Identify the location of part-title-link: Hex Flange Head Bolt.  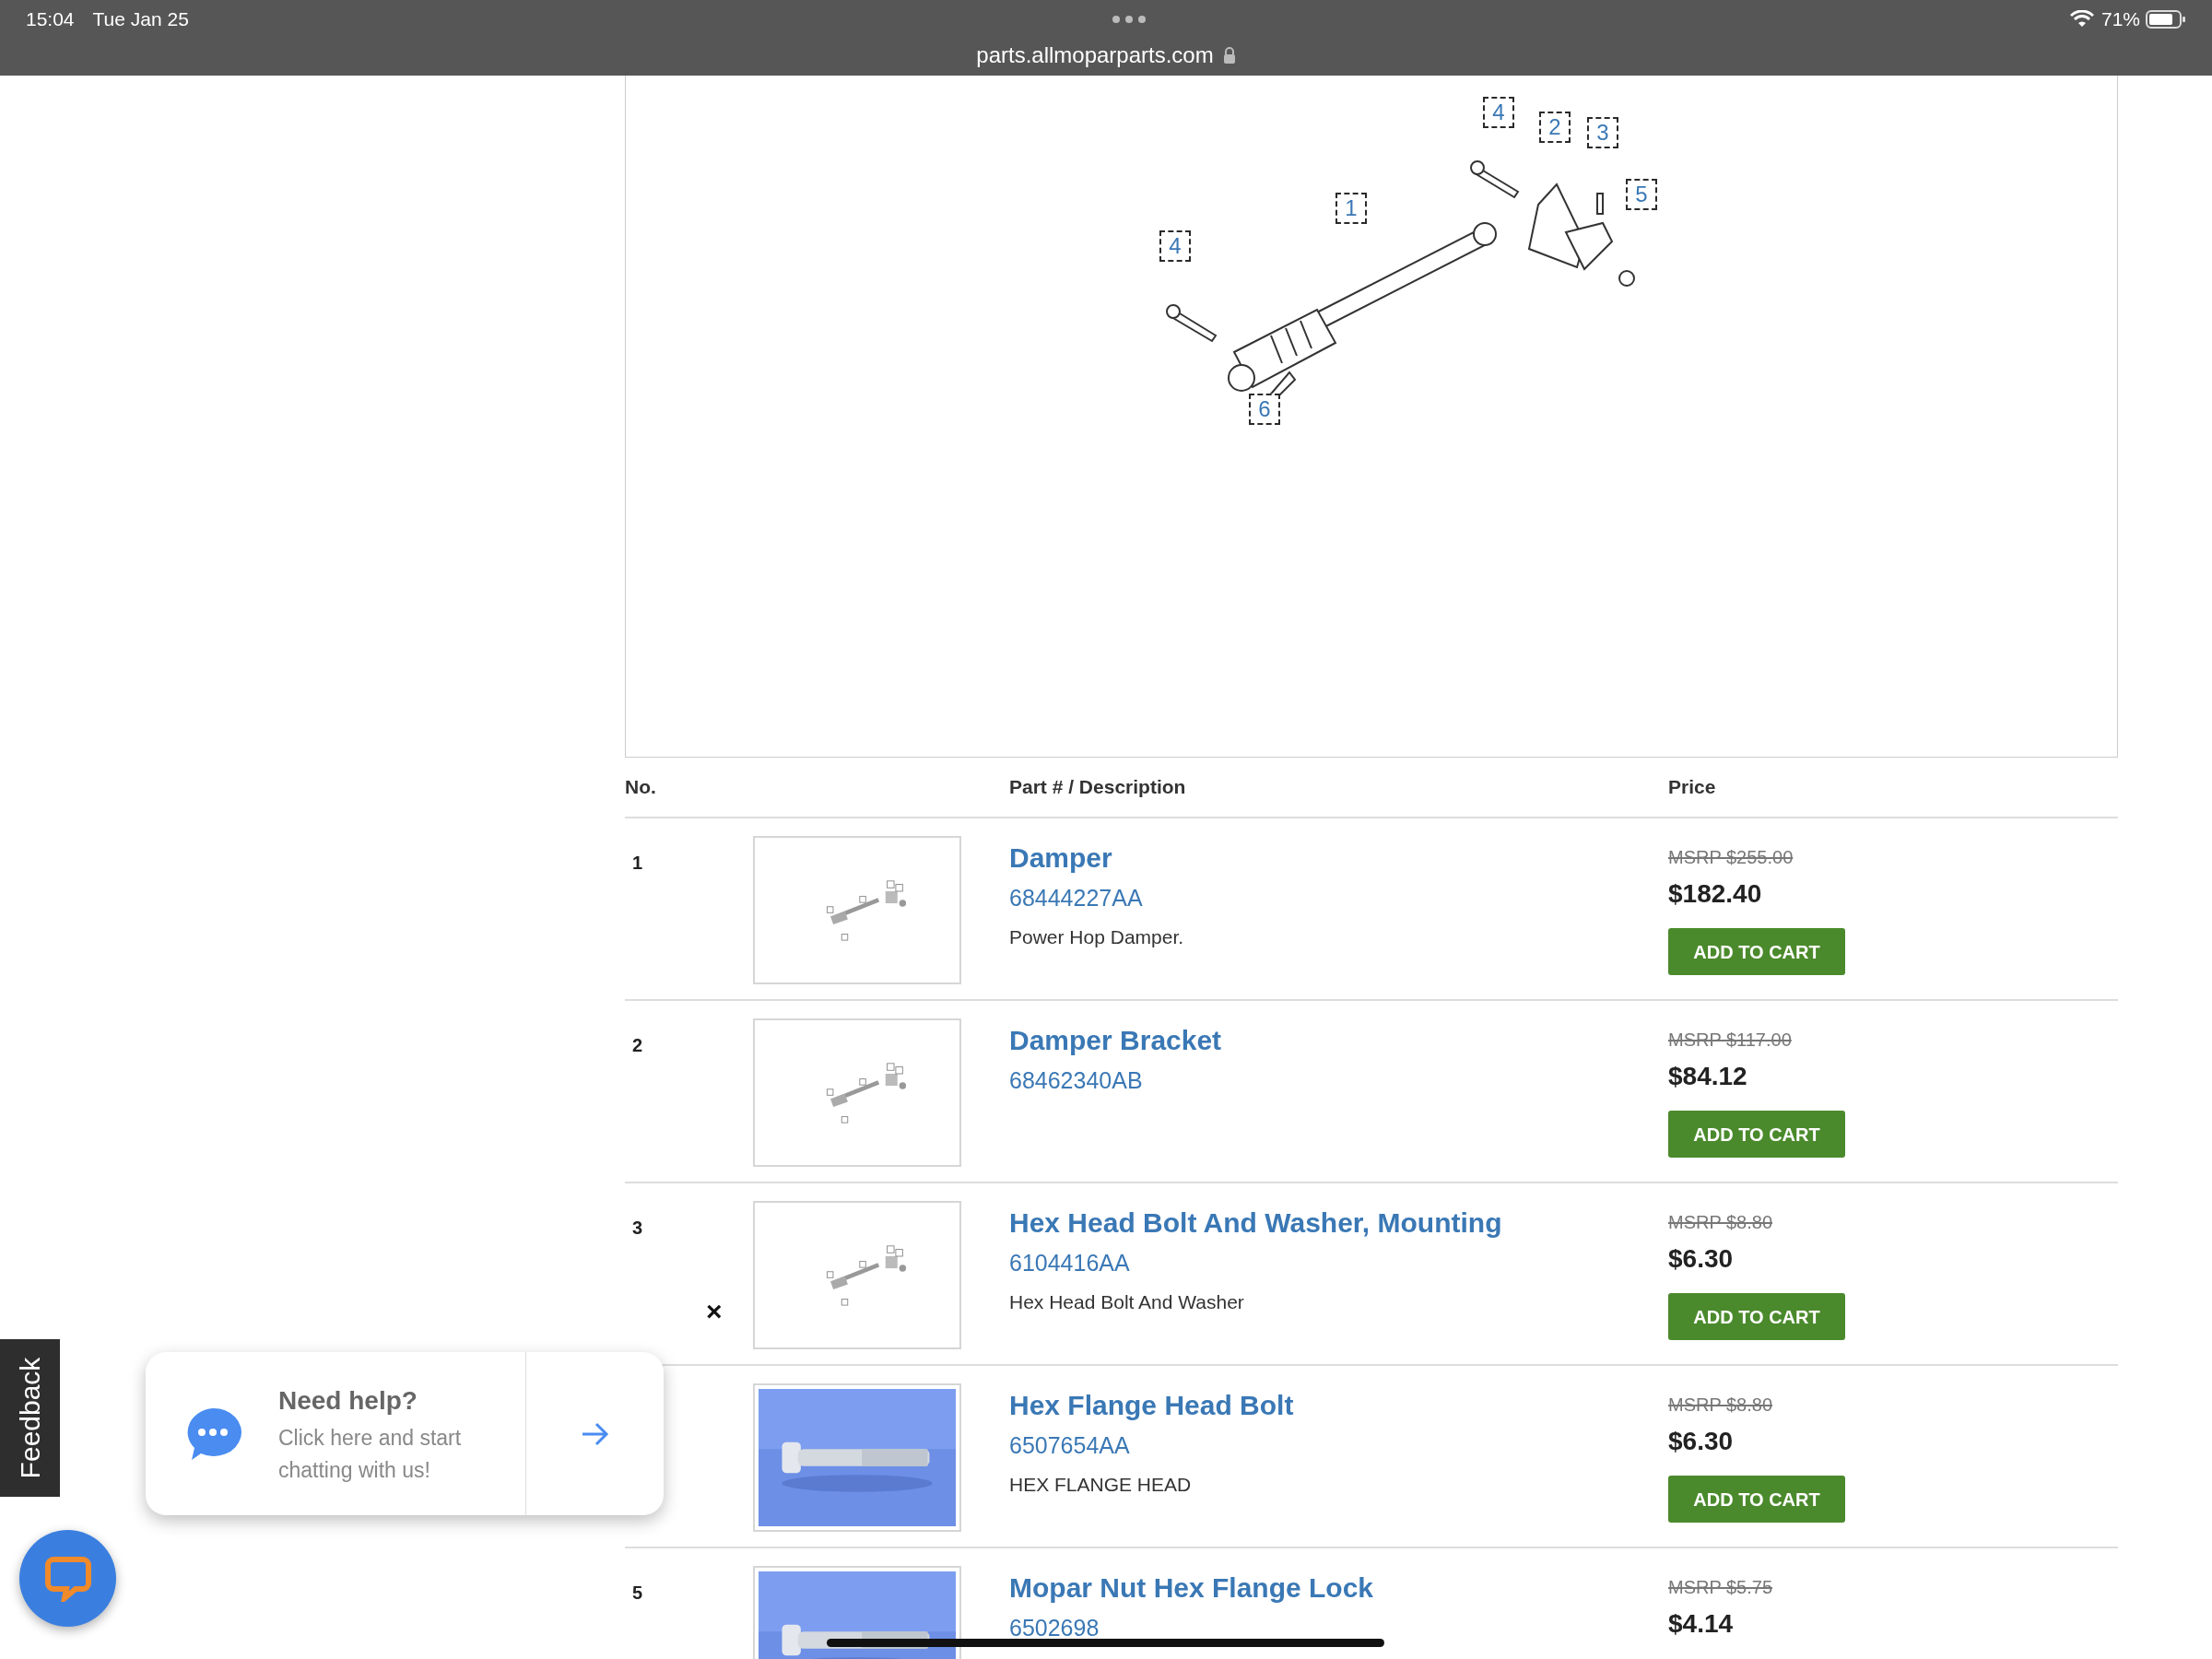
(1151, 1405).